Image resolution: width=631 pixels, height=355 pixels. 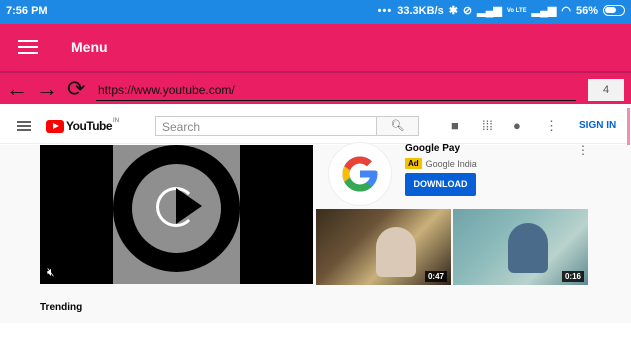 I want to click on tab-count-button: 4, so click(x=606, y=90).